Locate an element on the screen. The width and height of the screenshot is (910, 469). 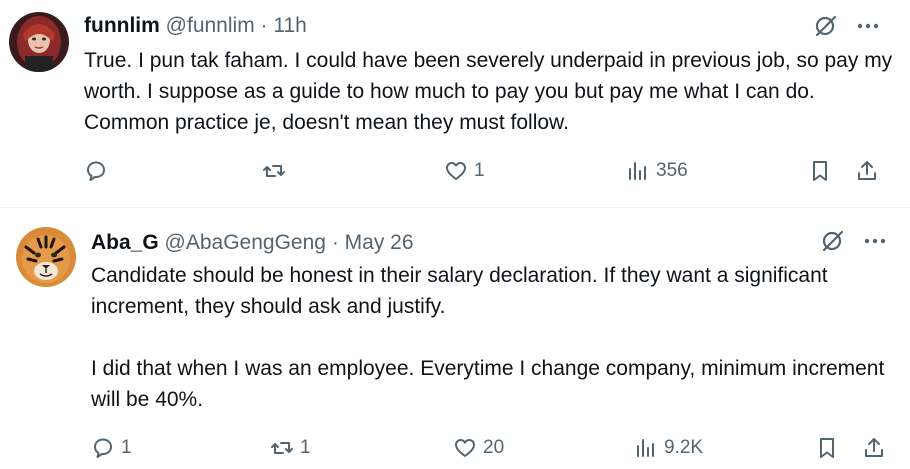
repost-button is located at coordinates (277, 171).